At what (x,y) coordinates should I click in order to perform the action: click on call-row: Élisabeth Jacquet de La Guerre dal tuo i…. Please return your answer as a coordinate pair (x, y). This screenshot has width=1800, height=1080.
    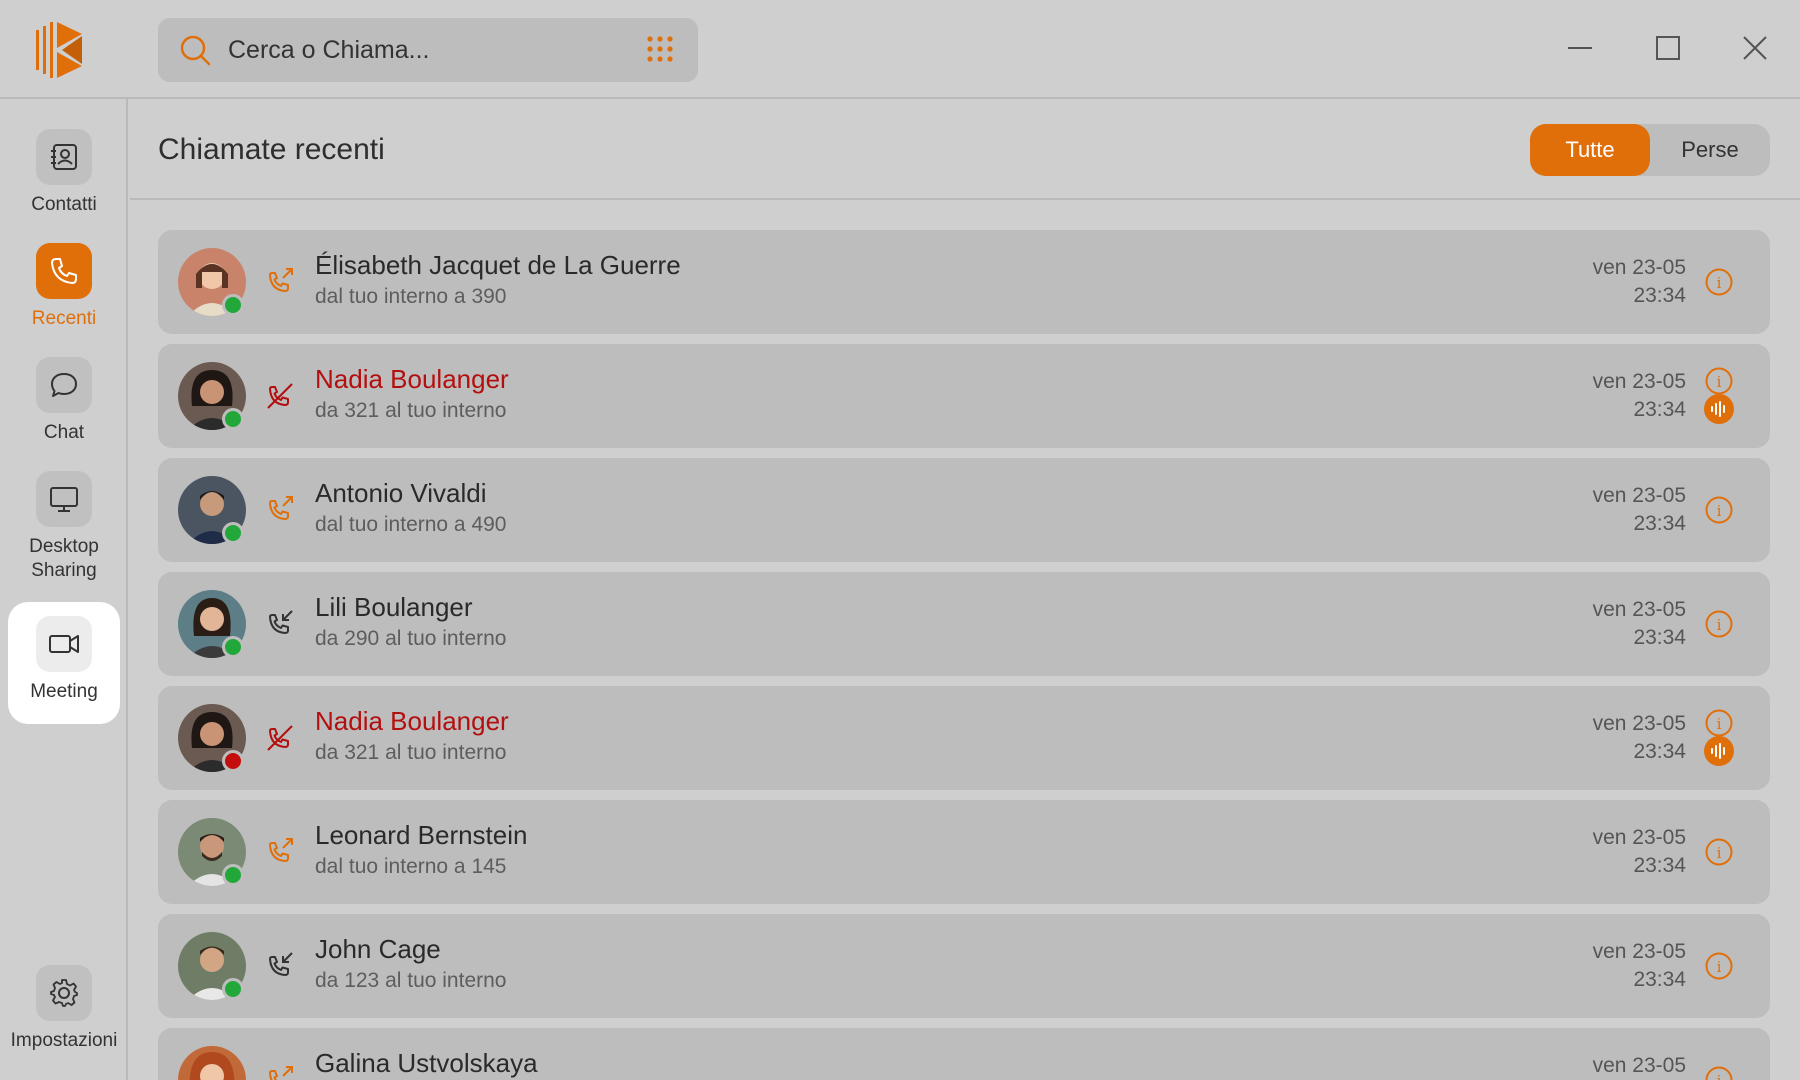
    Looking at the image, I should click on (964, 282).